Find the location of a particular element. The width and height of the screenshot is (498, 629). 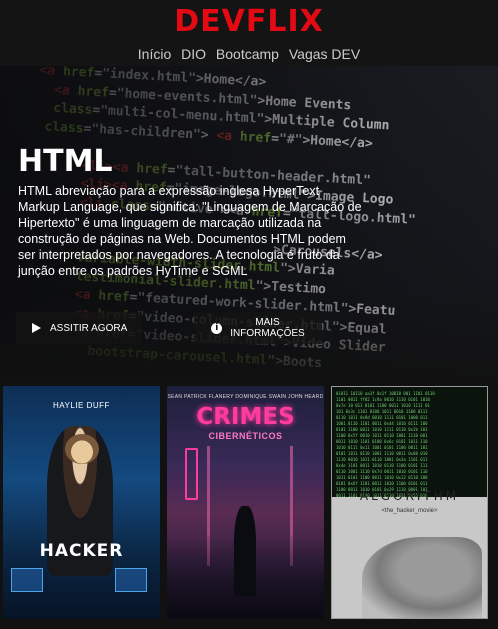

play-icon is located at coordinates (36, 328).